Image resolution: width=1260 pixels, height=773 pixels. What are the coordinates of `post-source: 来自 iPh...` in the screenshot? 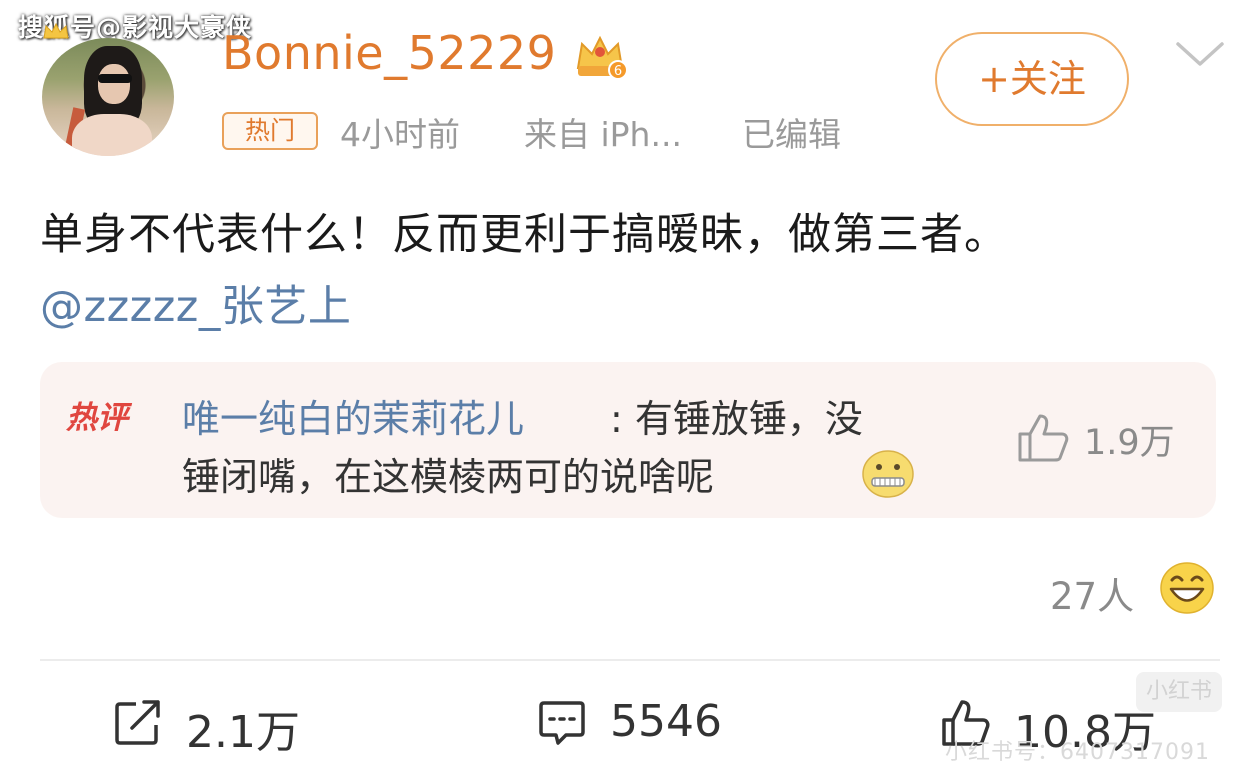 It's located at (603, 134).